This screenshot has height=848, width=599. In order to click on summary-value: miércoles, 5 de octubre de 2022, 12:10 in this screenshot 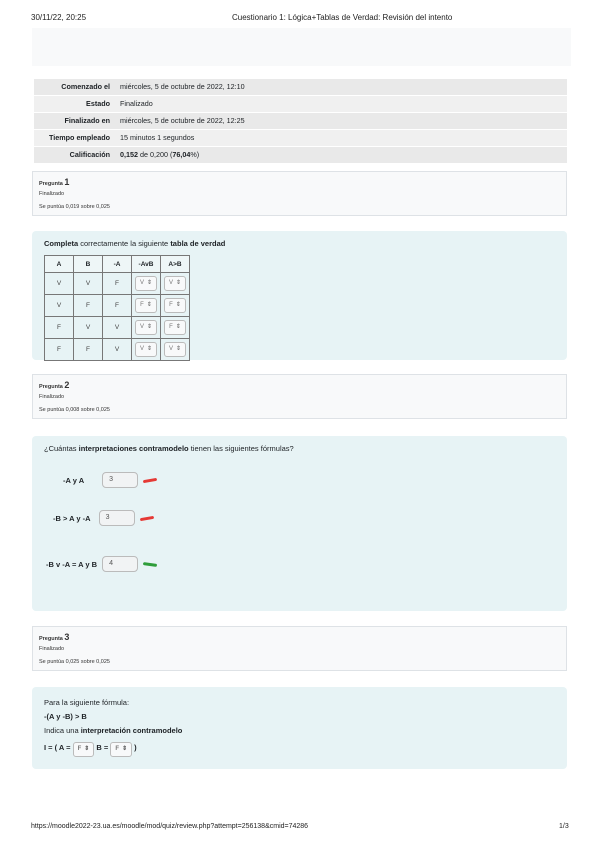, I will do `click(340, 87)`.